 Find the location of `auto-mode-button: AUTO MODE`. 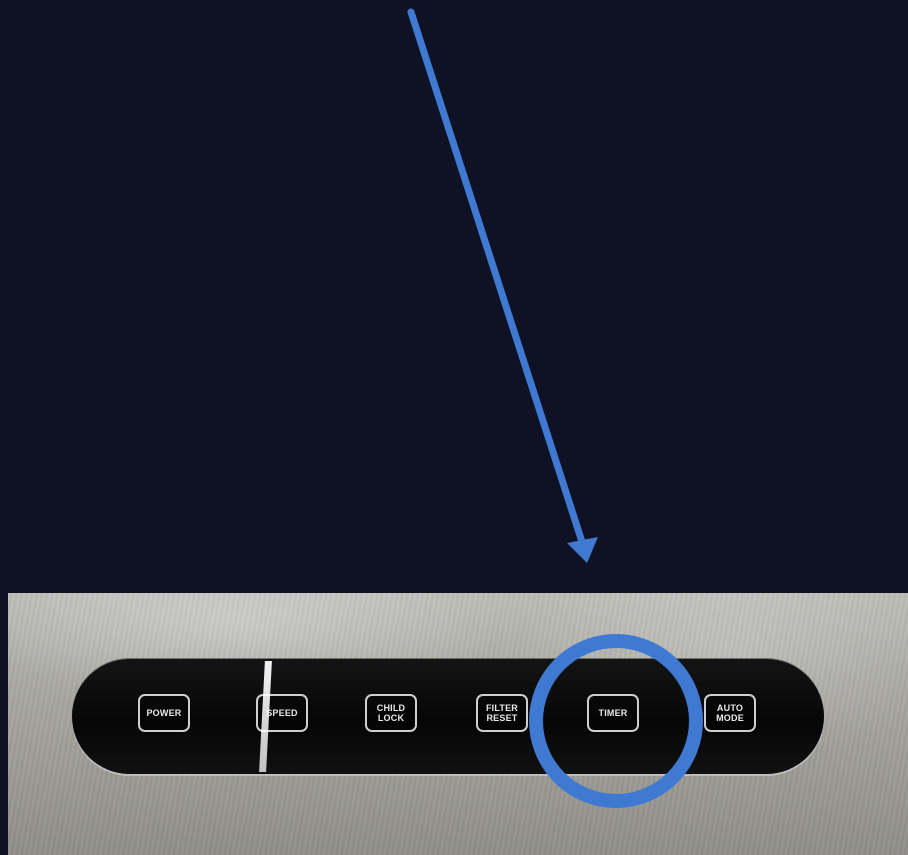

auto-mode-button: AUTO MODE is located at coordinates (730, 713).